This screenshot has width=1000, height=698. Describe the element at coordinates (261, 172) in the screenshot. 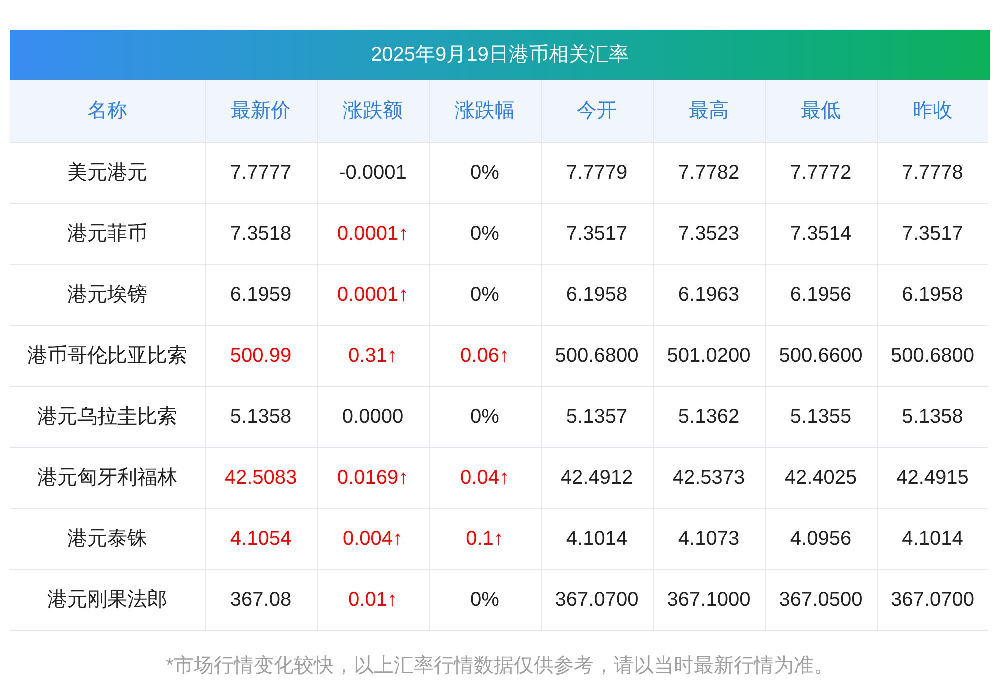

I see `table-cell: 7.7777` at that location.